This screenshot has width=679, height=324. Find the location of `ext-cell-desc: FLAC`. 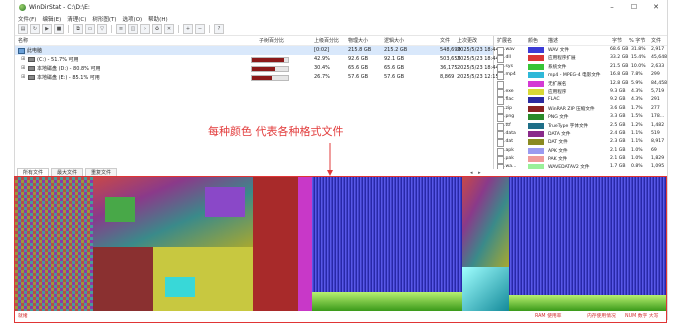

ext-cell-desc: FLAC is located at coordinates (554, 100).